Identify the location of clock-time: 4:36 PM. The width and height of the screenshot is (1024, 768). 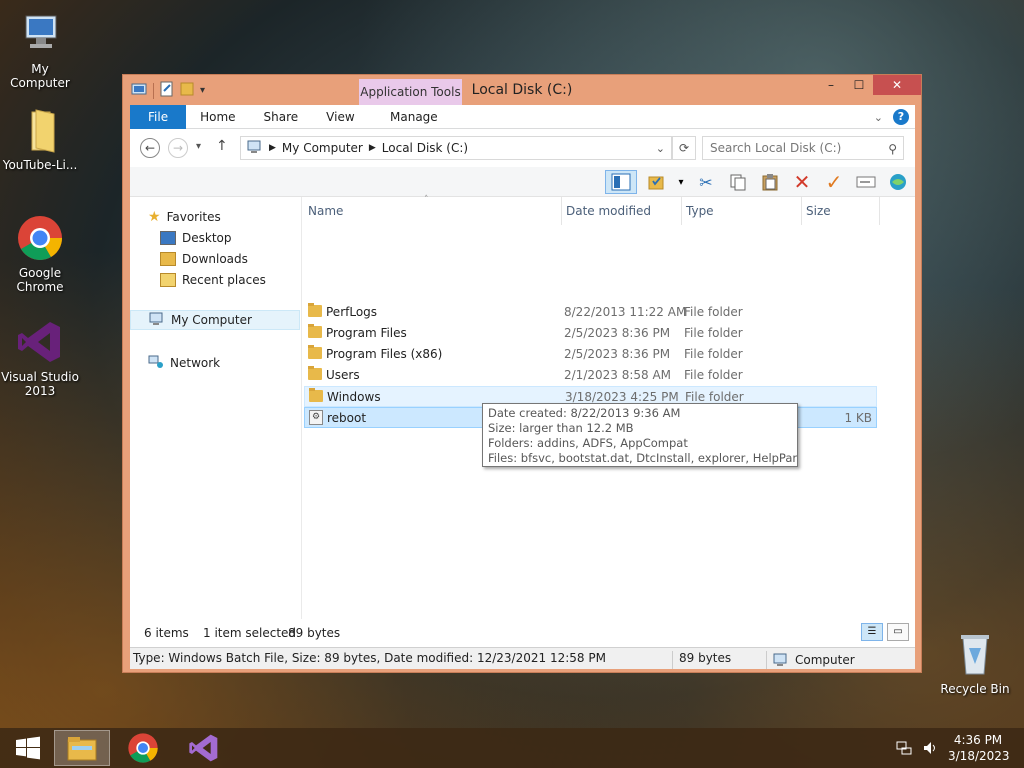
(978, 740).